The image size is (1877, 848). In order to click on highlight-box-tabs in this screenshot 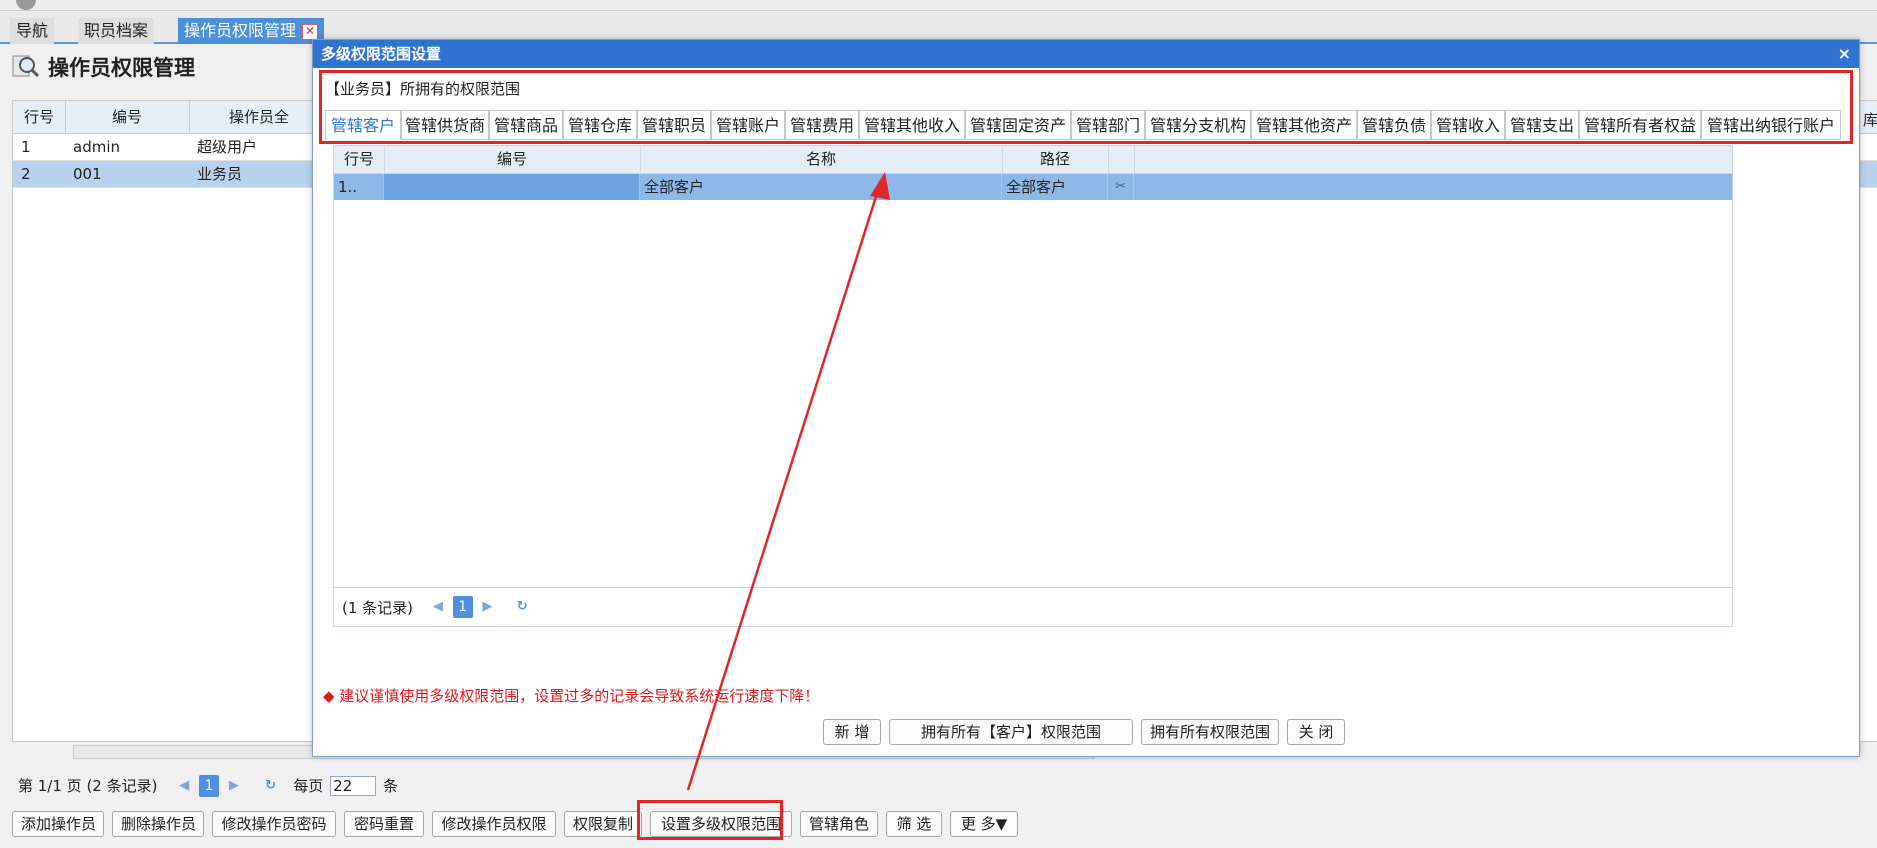, I will do `click(1086, 107)`.